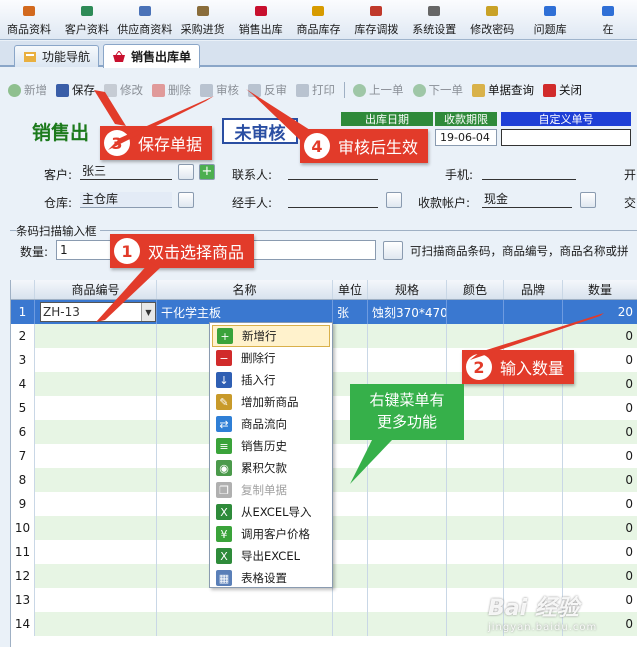 The image size is (637, 647). I want to click on context-menu-item: X 从EXCEL导入, so click(271, 512).